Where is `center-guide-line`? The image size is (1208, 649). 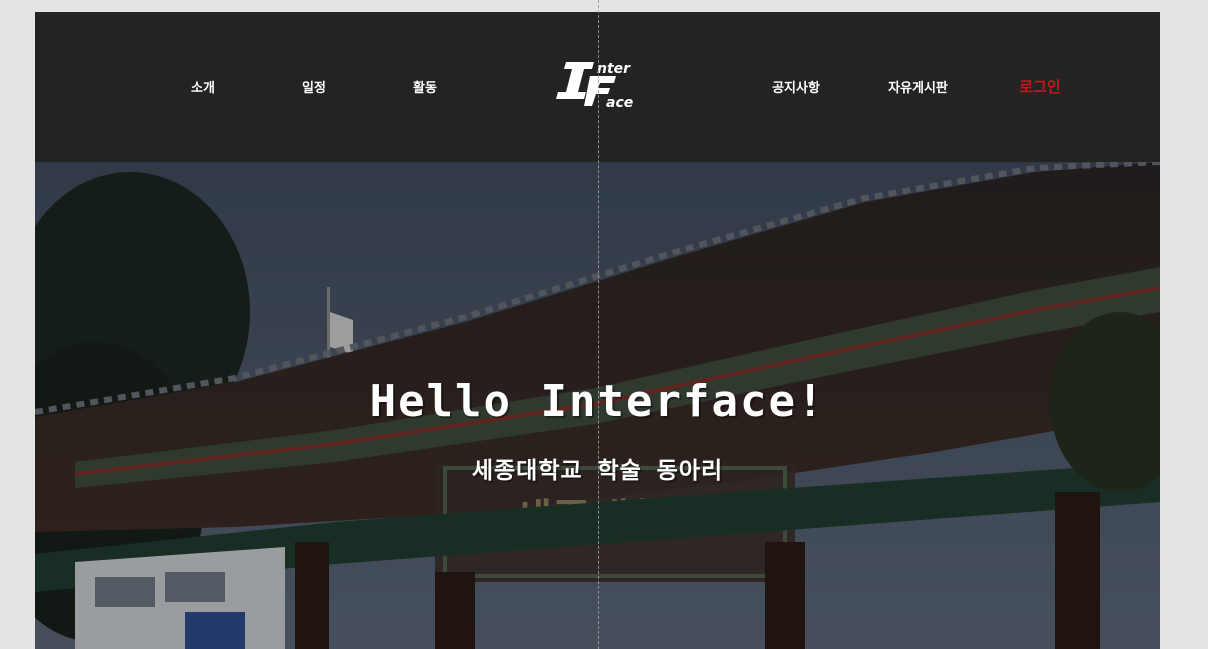 center-guide-line is located at coordinates (598, 324).